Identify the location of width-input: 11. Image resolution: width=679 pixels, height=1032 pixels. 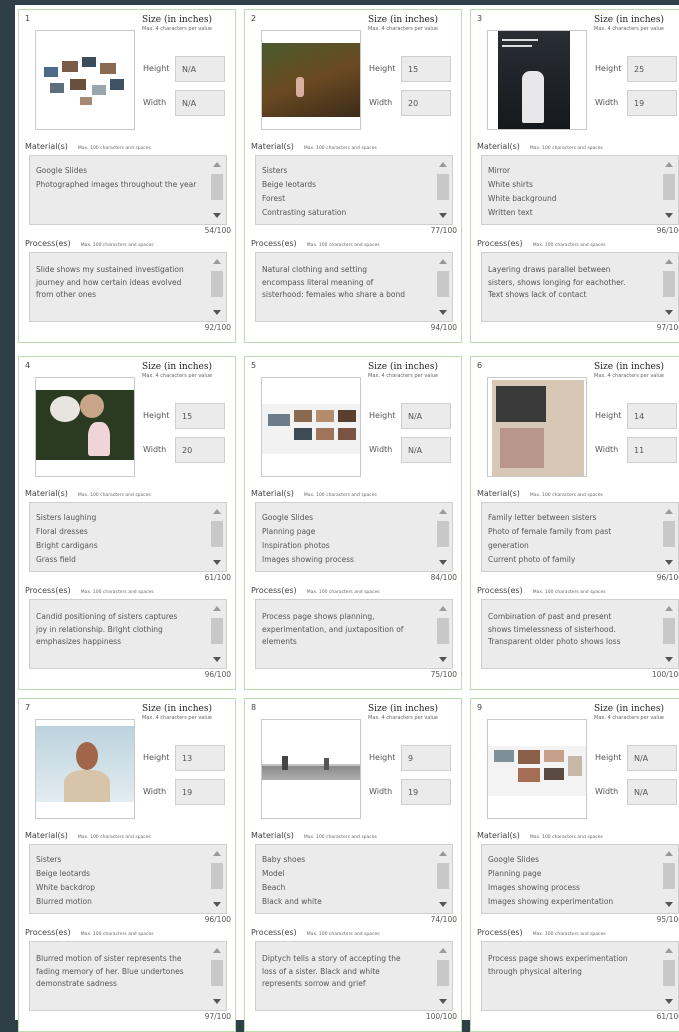
(652, 450).